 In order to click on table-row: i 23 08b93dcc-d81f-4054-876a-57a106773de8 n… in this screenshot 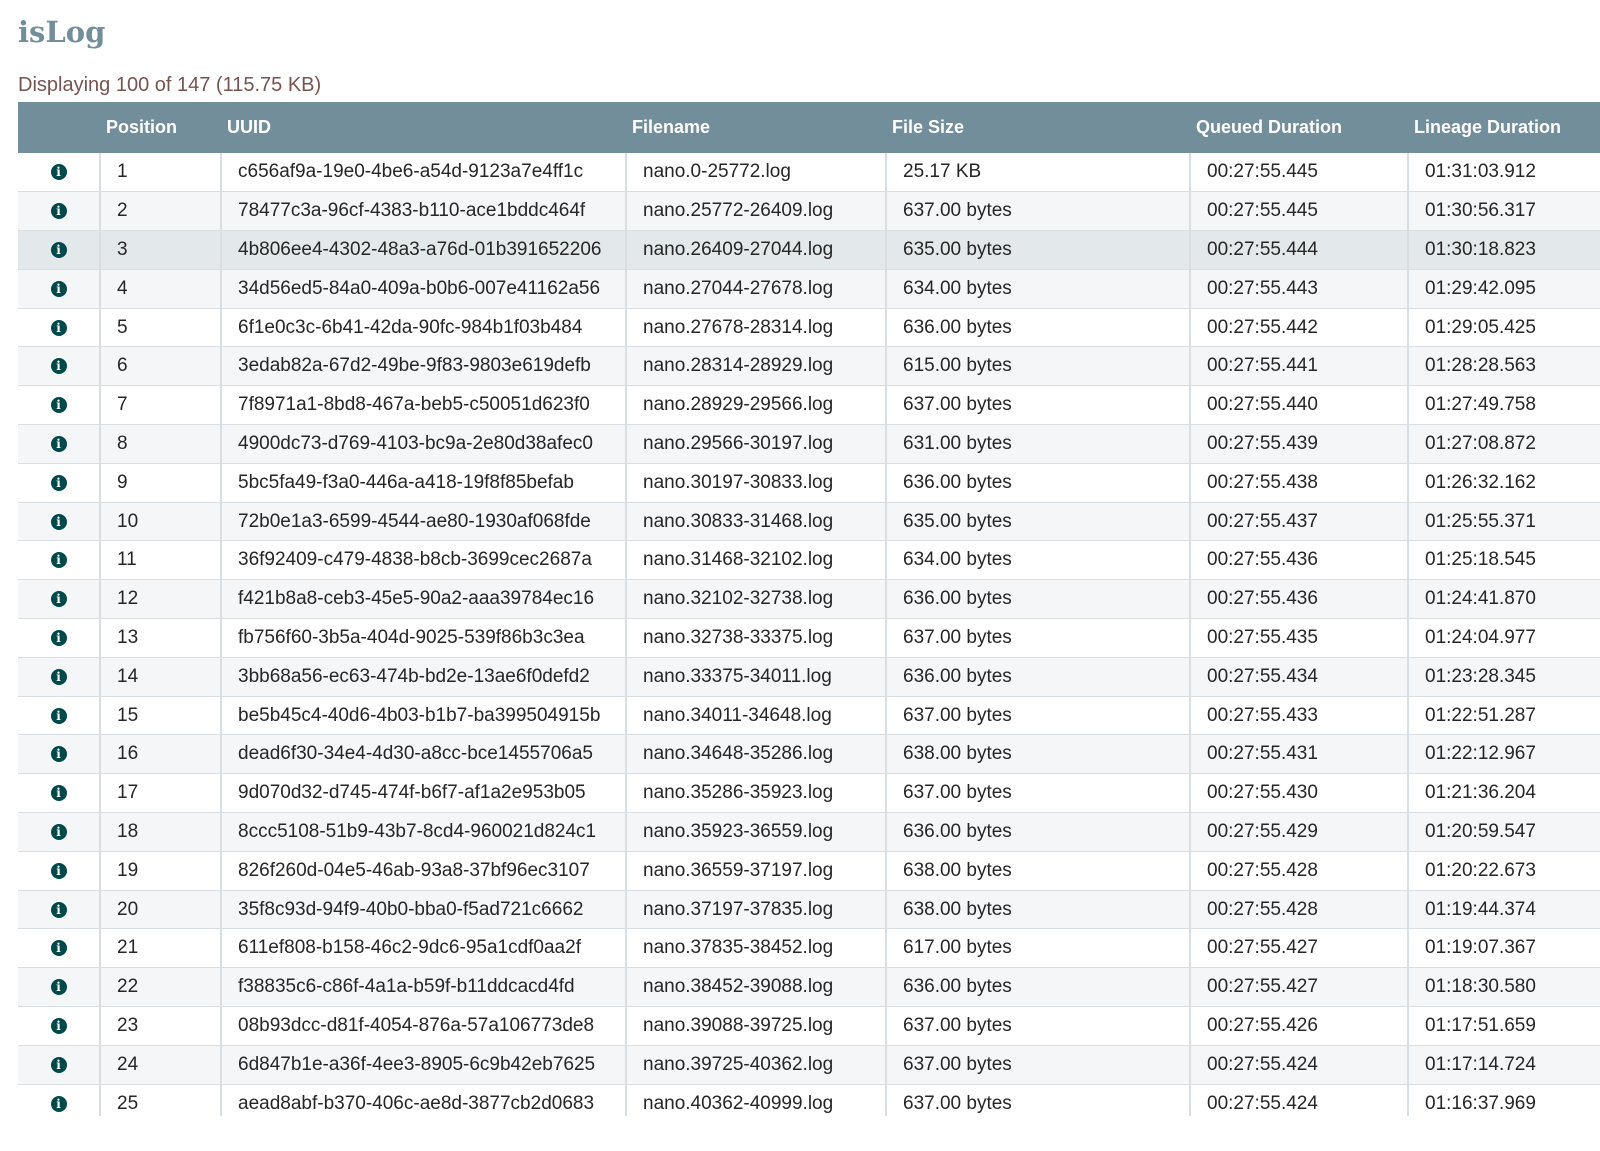, I will do `click(809, 1026)`.